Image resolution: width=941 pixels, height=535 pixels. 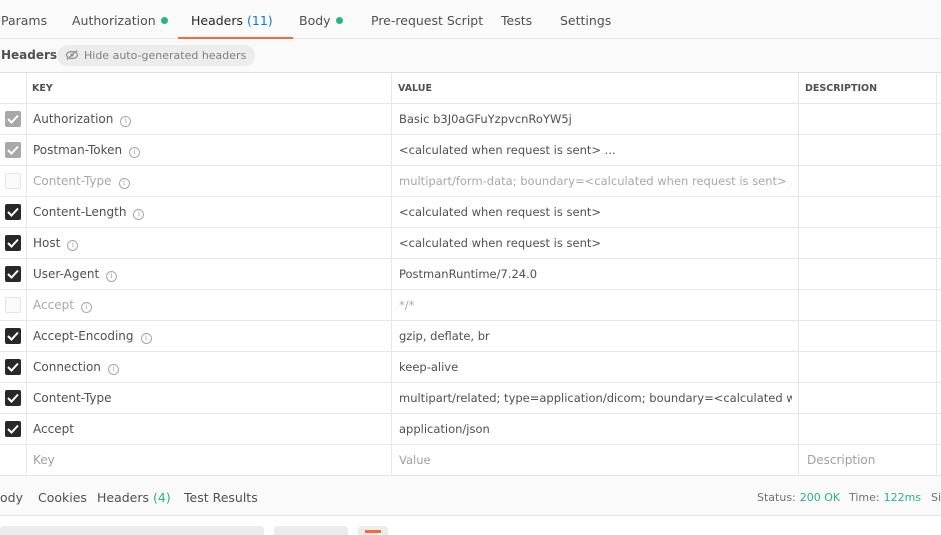 I want to click on key-input: Key, so click(x=208, y=460).